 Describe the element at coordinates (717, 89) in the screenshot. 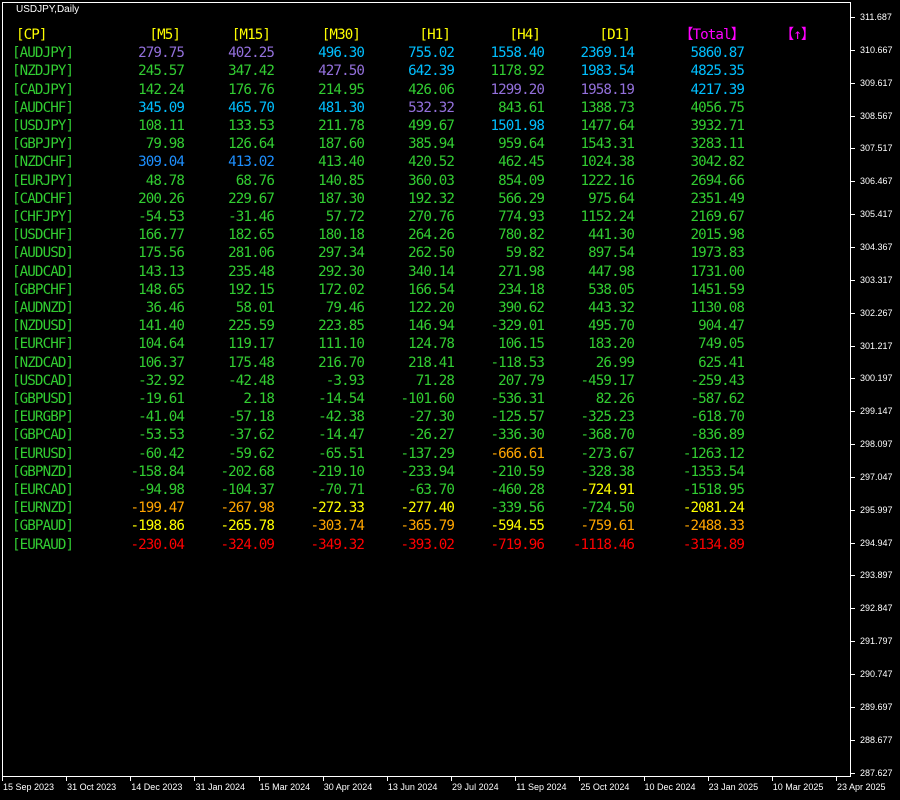

I see `value-total: 4217.39` at that location.